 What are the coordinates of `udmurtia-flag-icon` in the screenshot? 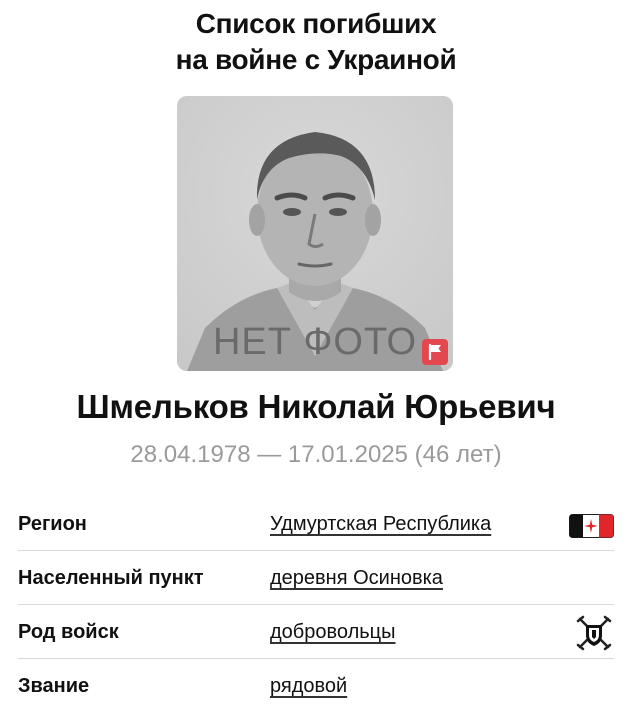 It's located at (591, 528).